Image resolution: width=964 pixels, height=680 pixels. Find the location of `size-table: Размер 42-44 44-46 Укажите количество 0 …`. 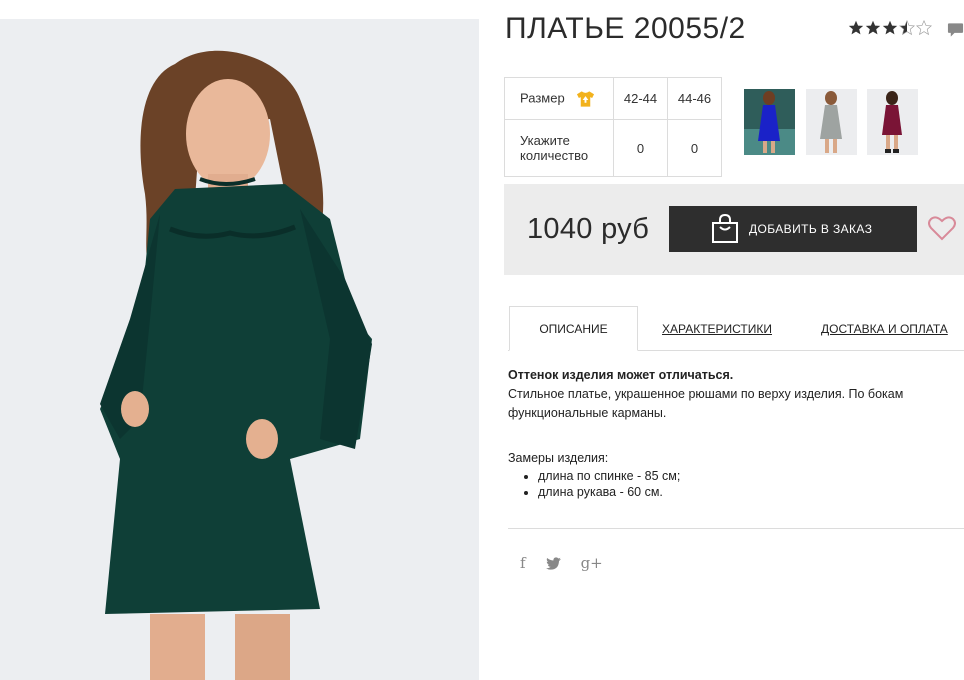

size-table: Размер 42-44 44-46 Укажите количество 0 … is located at coordinates (613, 127).